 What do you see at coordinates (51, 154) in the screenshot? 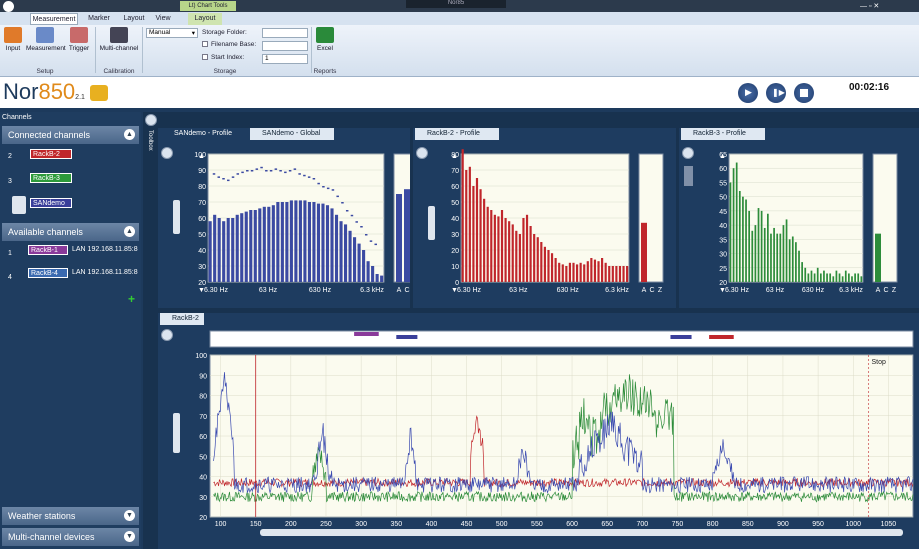
I see `channel-rackb2: RackB-2` at bounding box center [51, 154].